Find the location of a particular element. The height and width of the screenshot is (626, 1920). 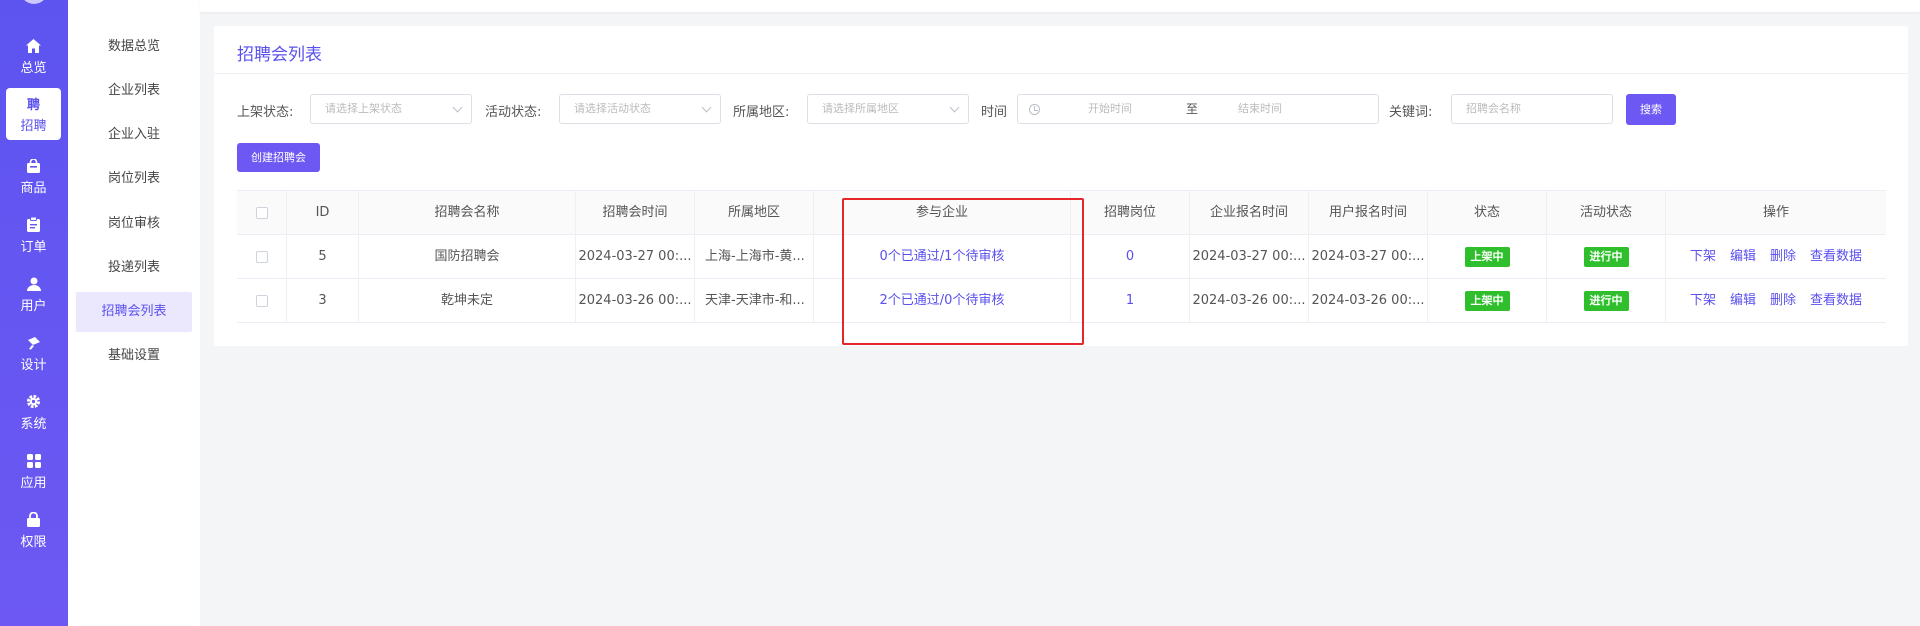

subnav-item-job-fair-list: 招聘会列表 is located at coordinates (134, 312).